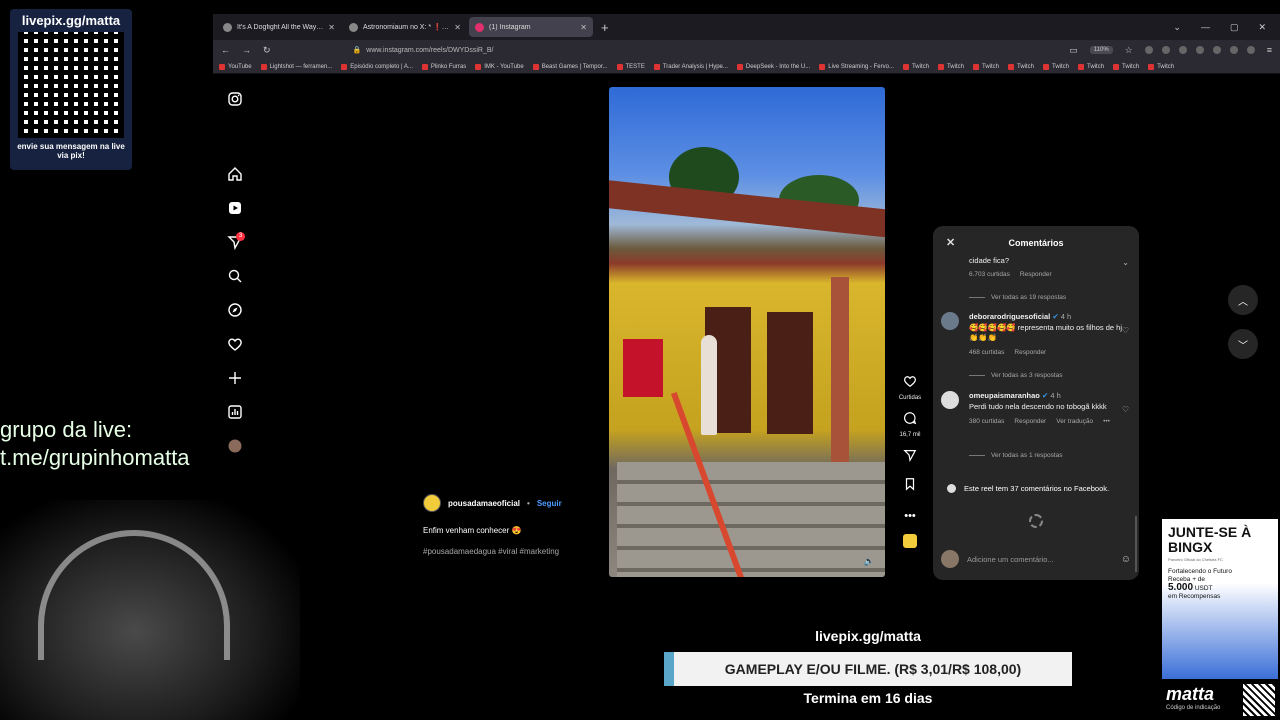 The image size is (1280, 720). Describe the element at coordinates (499, 66) in the screenshot. I see `bookmark-item: IMK - YouTube` at that location.